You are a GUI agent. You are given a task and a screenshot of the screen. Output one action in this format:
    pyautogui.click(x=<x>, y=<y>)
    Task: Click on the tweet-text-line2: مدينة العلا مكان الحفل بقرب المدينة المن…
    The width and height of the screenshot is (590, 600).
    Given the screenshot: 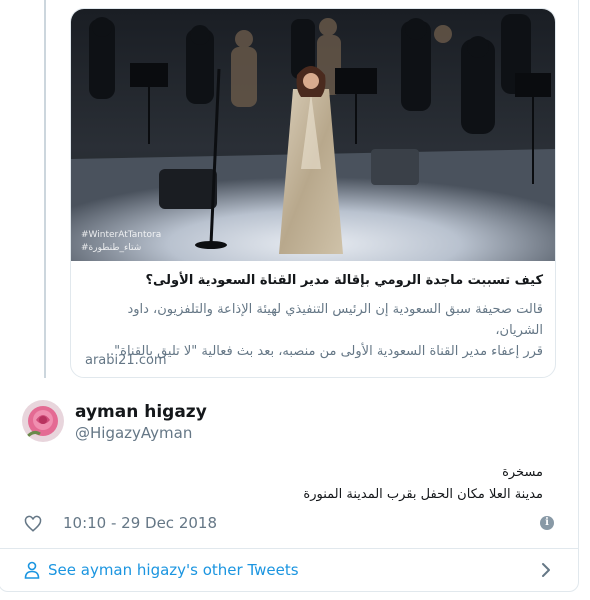 What is the action you would take?
    pyautogui.click(x=423, y=494)
    